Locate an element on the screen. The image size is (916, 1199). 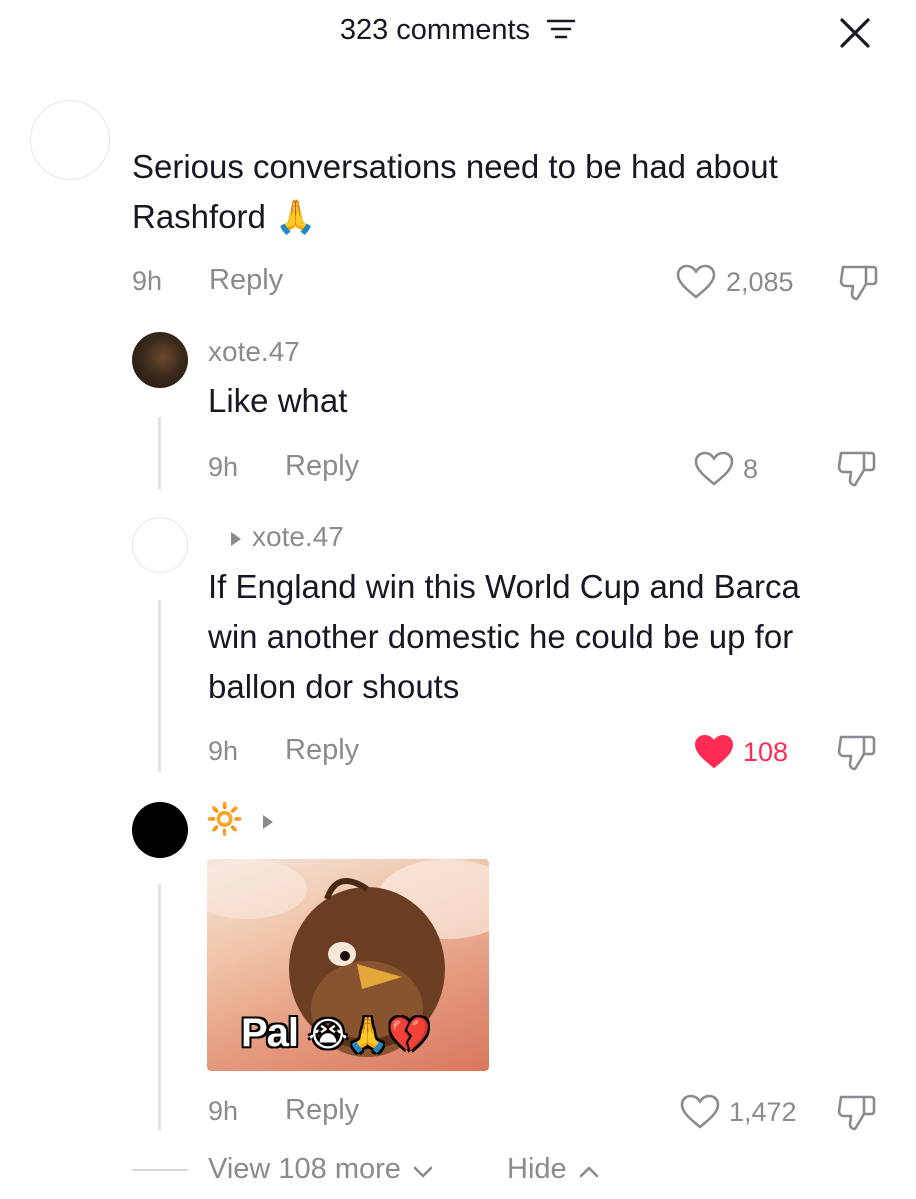
sticker-image: Pal 😭🙏💔 is located at coordinates (348, 965).